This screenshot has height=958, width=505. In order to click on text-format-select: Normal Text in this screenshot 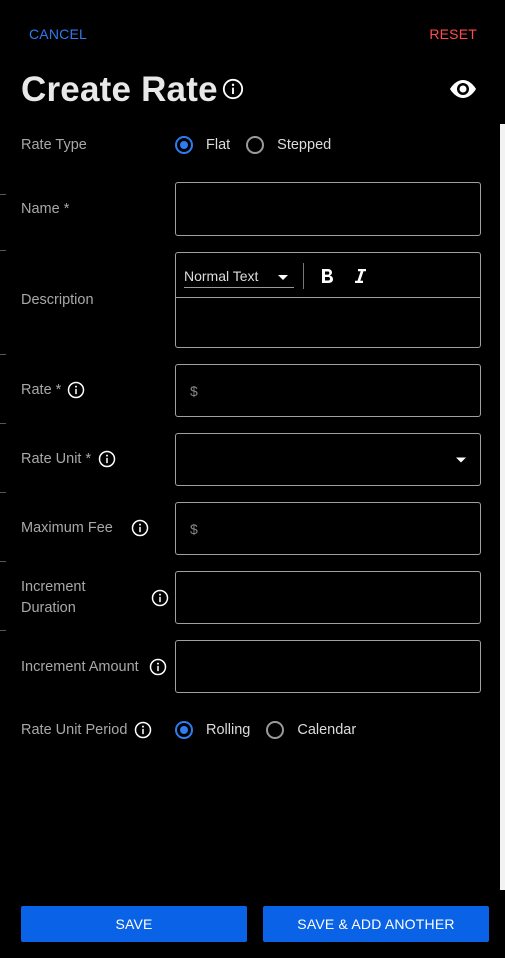, I will do `click(239, 277)`.